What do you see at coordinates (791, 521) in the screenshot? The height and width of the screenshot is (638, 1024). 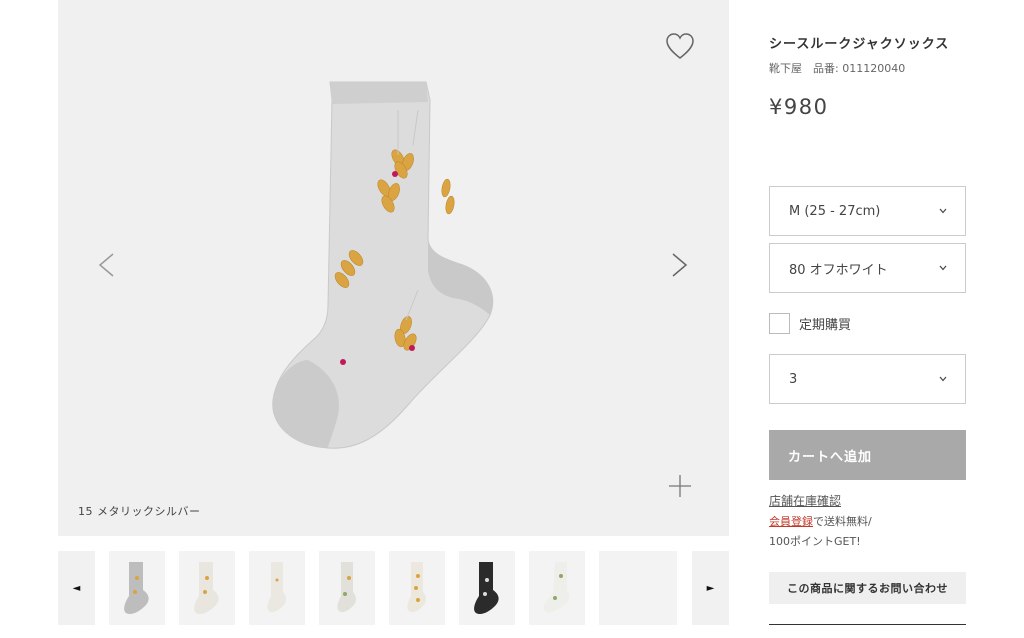 I see `member-register-link: 会員登録` at bounding box center [791, 521].